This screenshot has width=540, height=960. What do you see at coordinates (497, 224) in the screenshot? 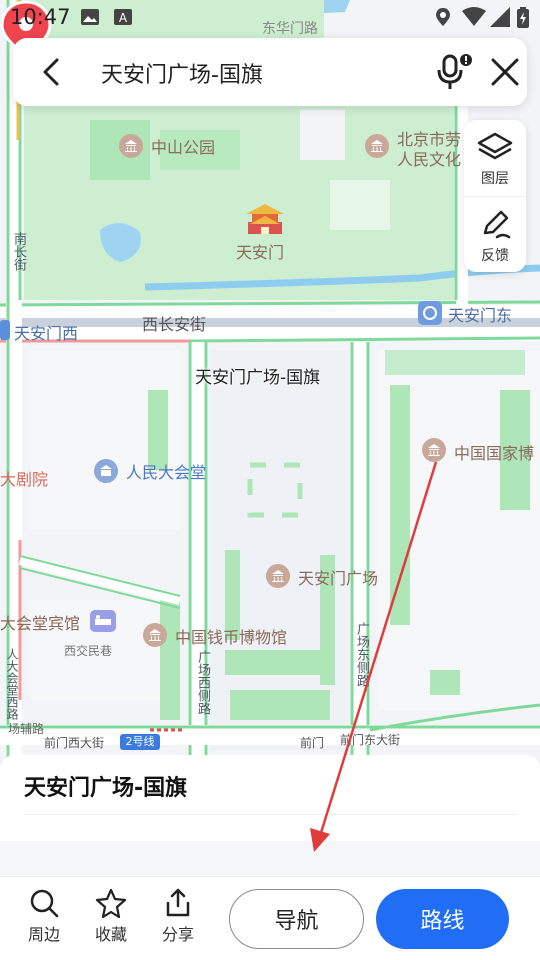
I see `edit-pencil-icon` at bounding box center [497, 224].